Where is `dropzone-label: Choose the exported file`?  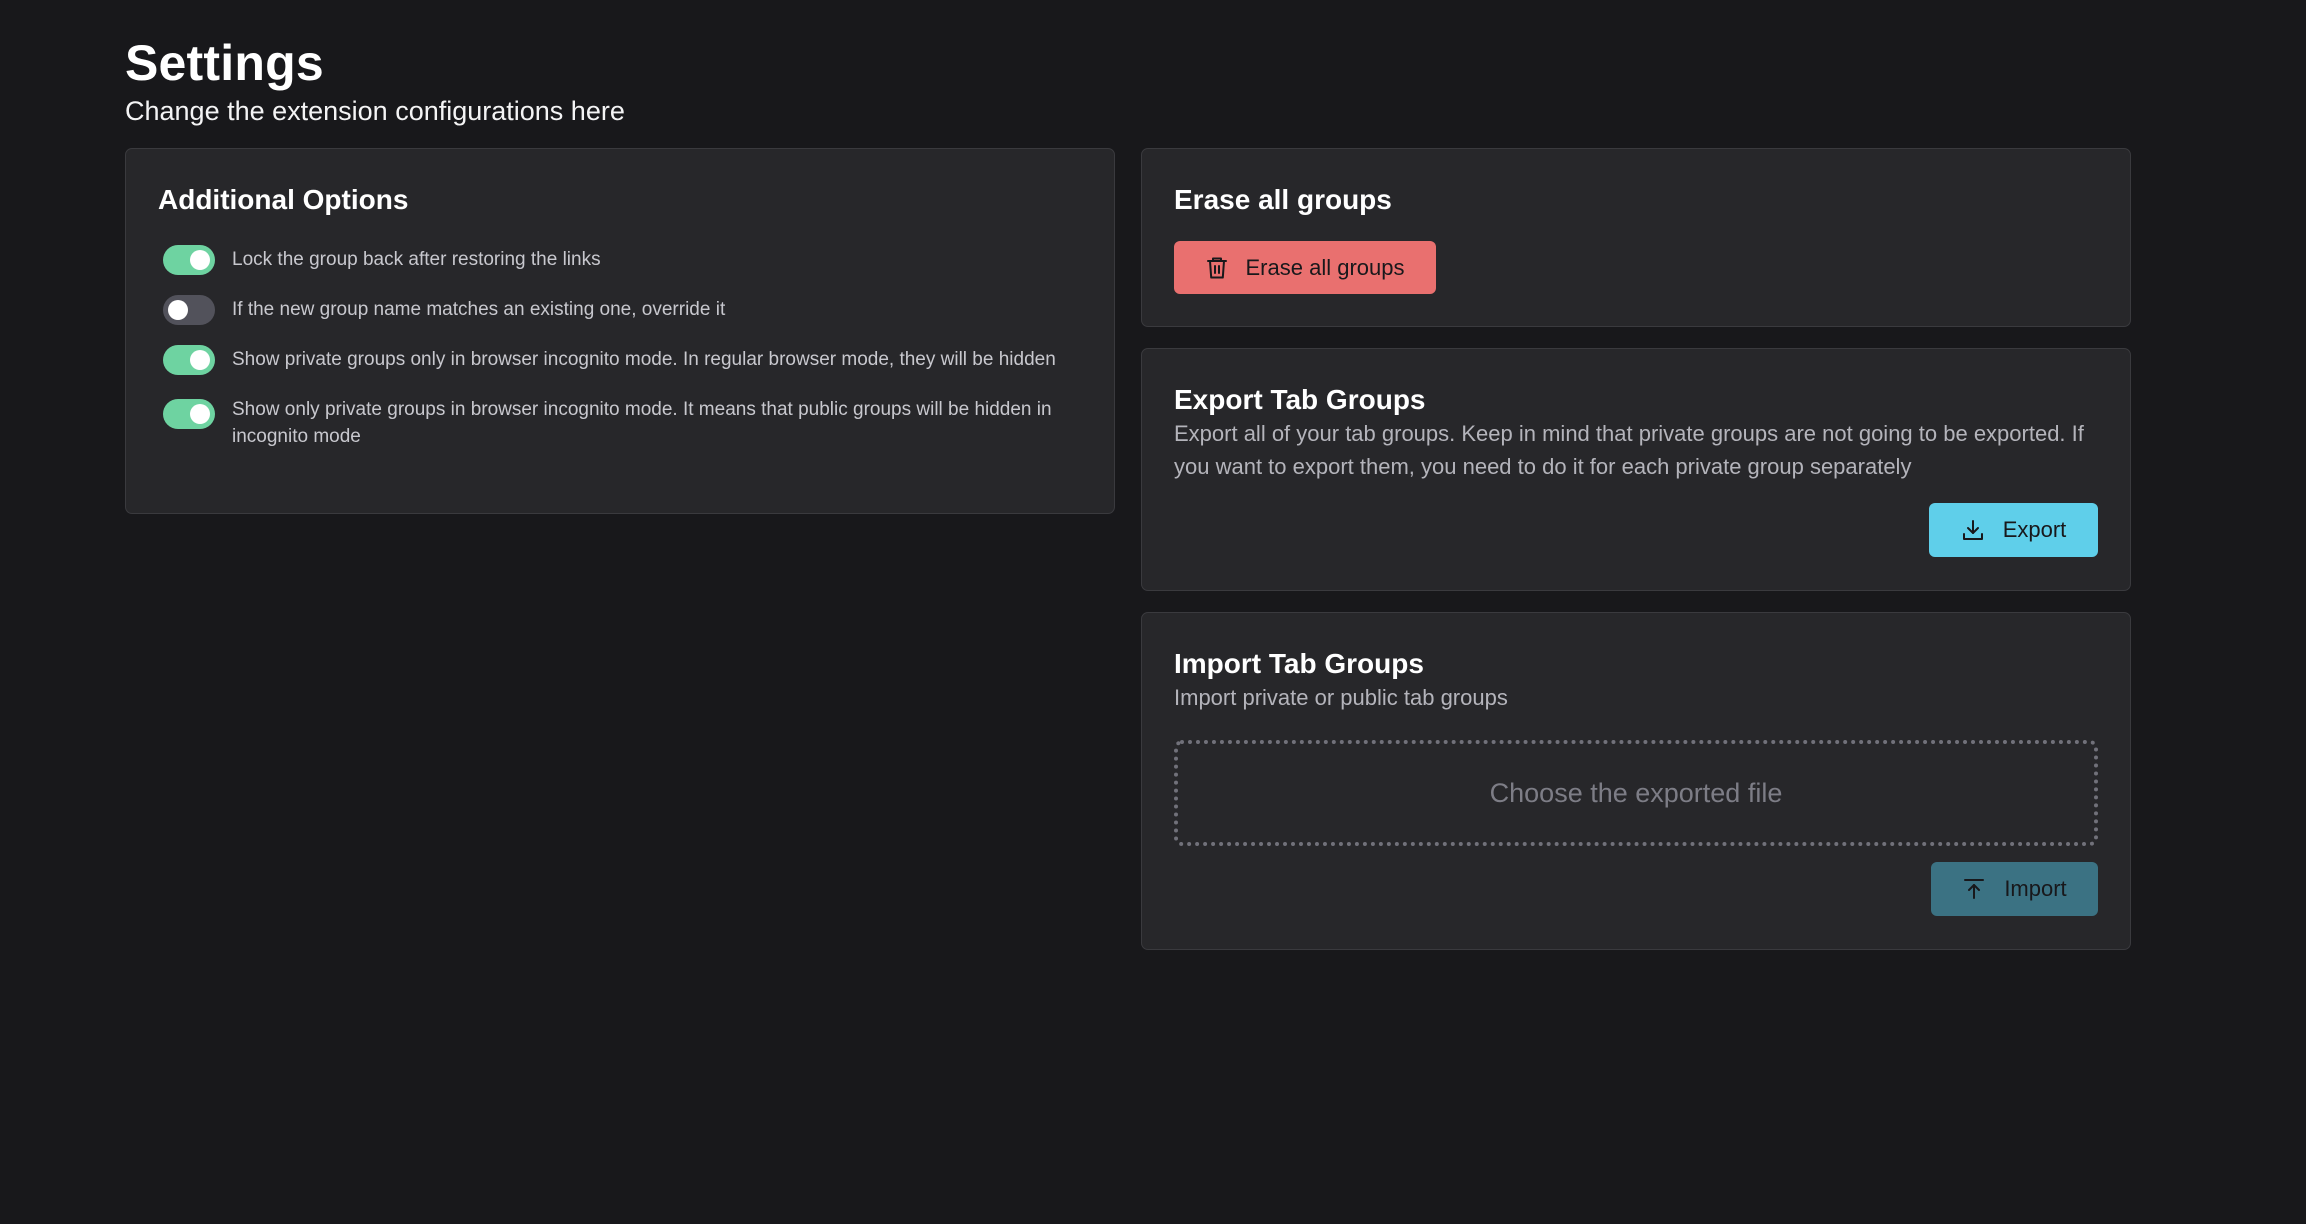
dropzone-label: Choose the exported file is located at coordinates (1636, 792).